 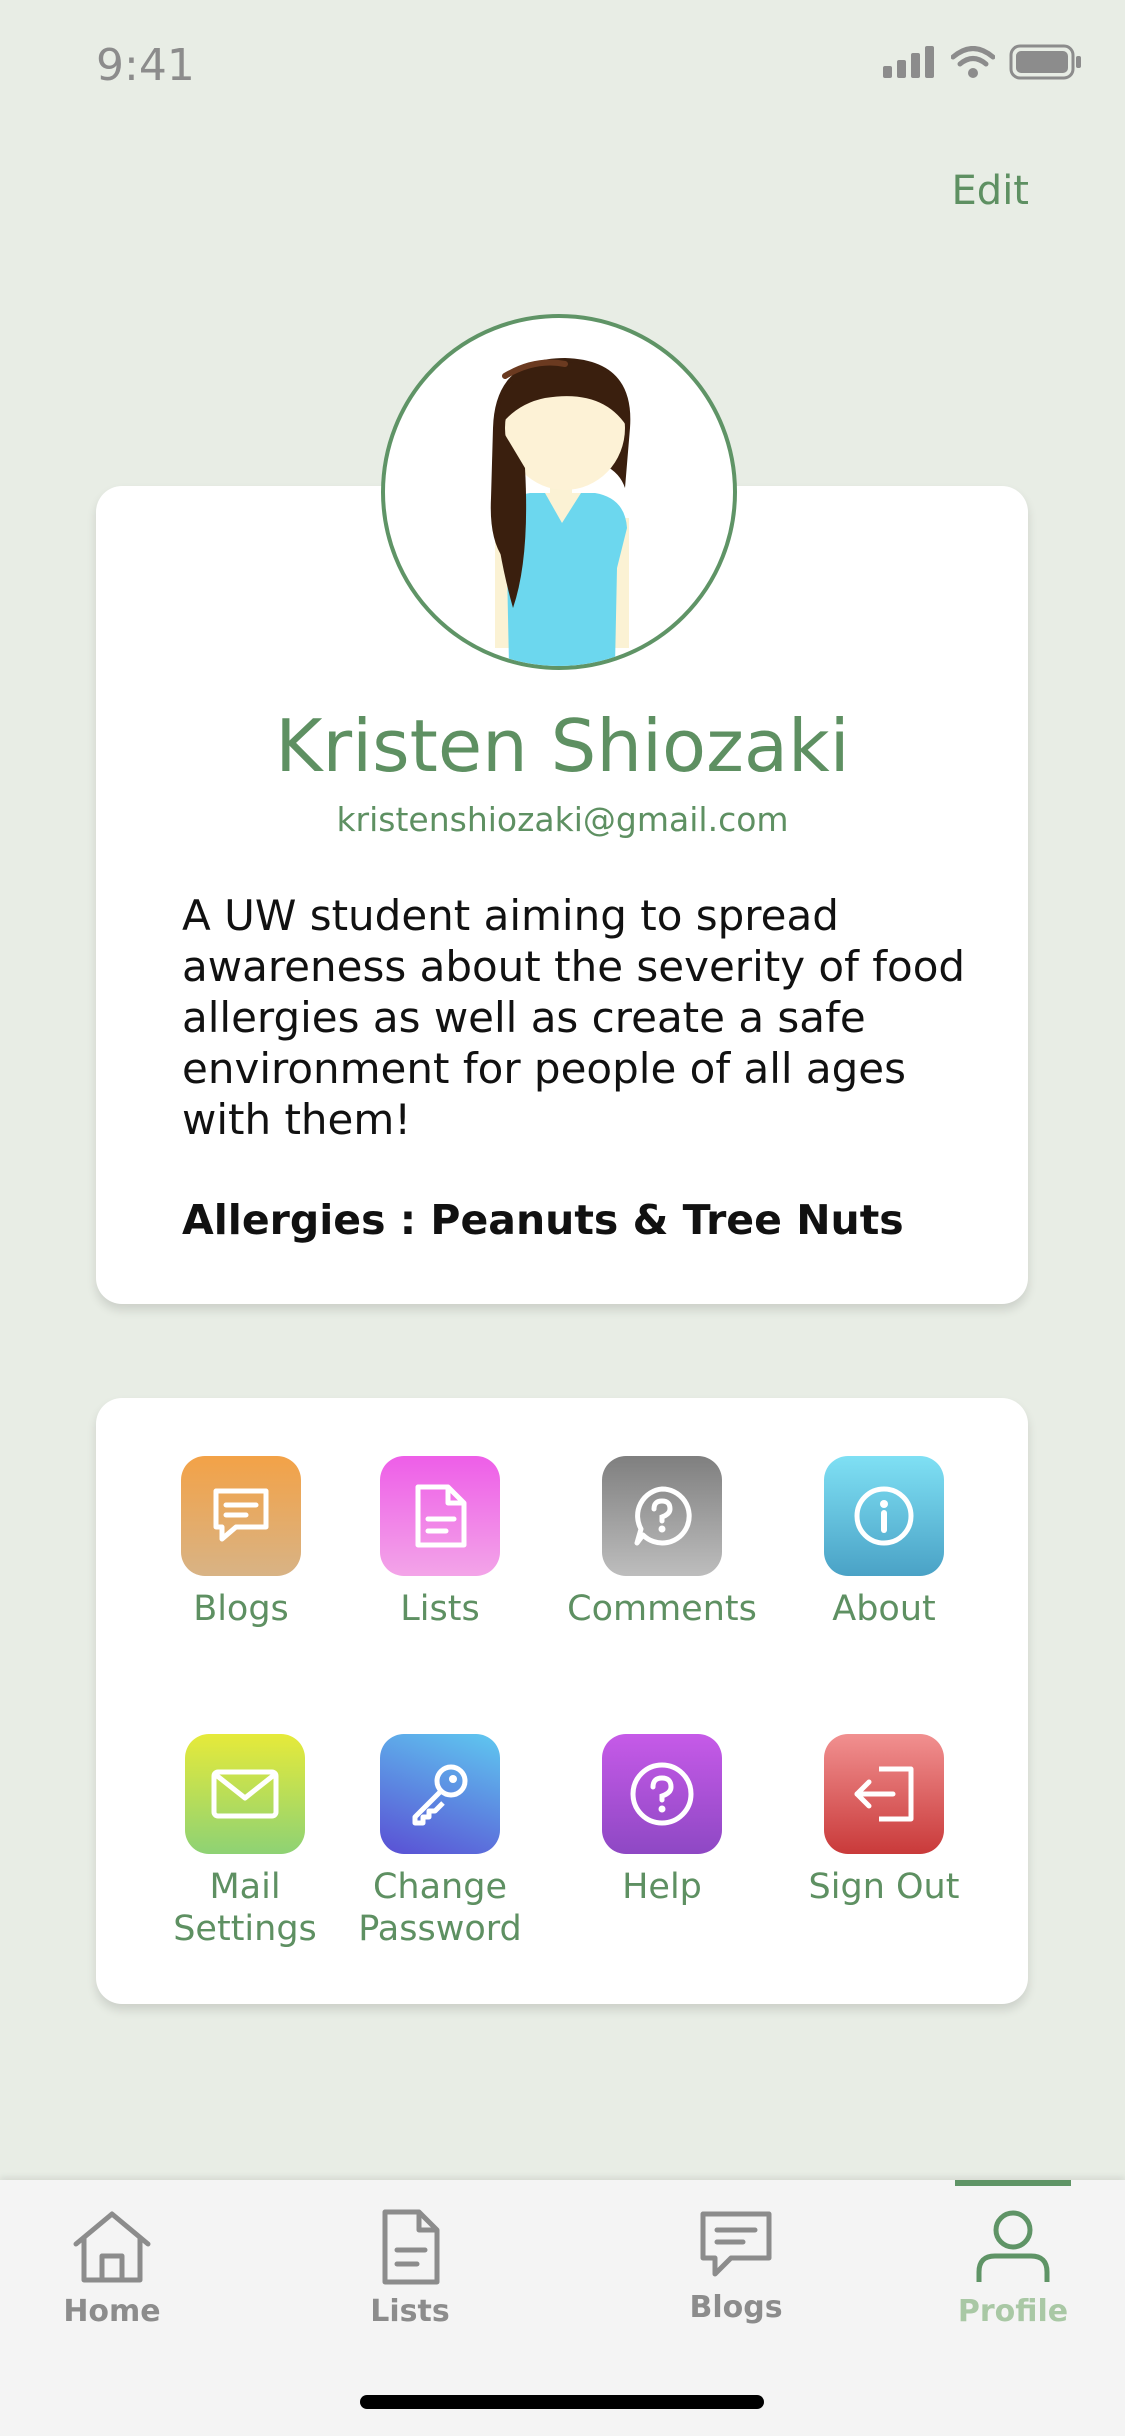 I want to click on tab-label: Lists, so click(x=410, y=2311).